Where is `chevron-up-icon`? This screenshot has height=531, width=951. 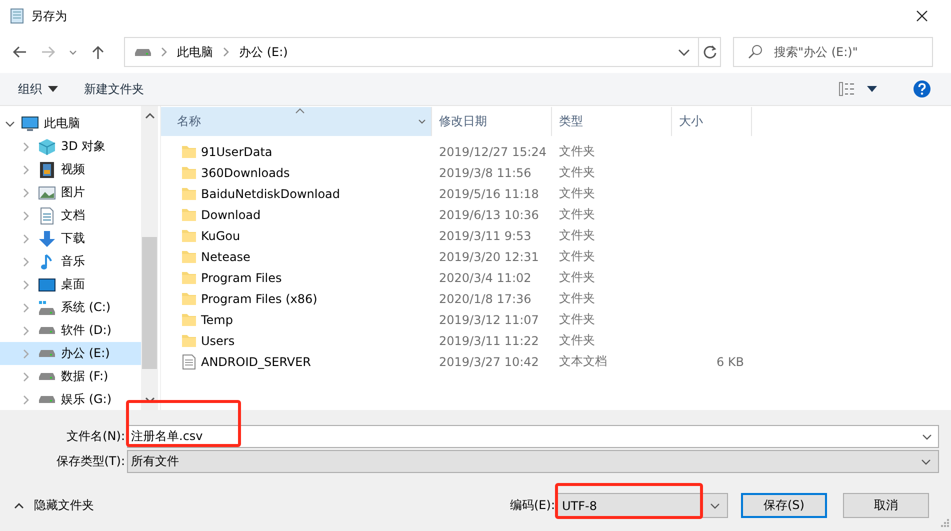 chevron-up-icon is located at coordinates (19, 506).